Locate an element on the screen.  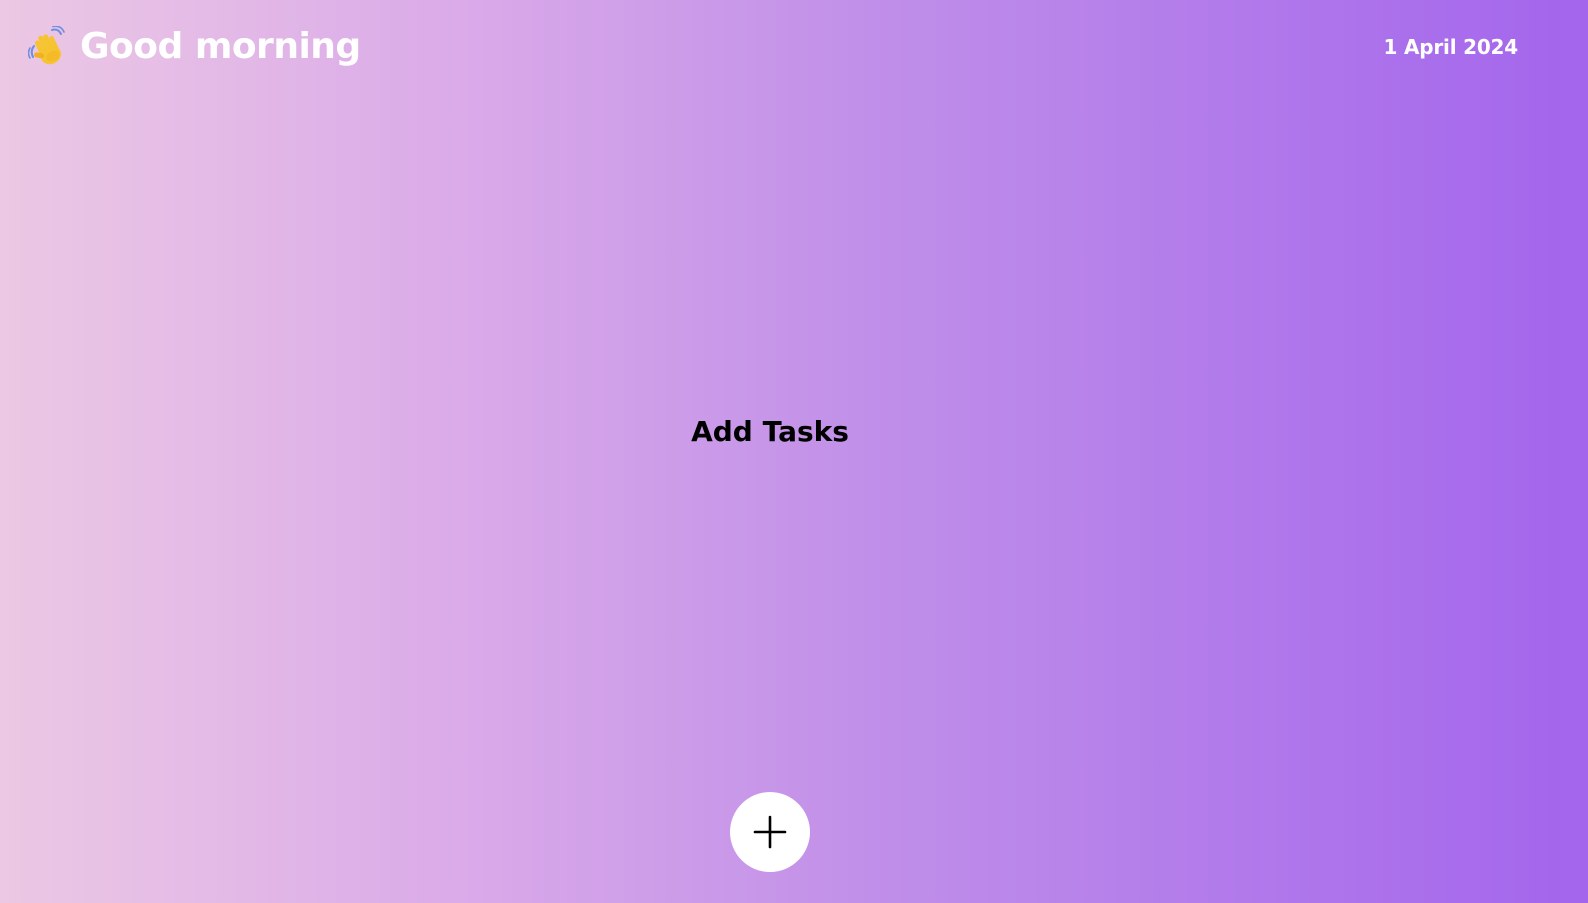
greeting-text: Good morning is located at coordinates (220, 46).